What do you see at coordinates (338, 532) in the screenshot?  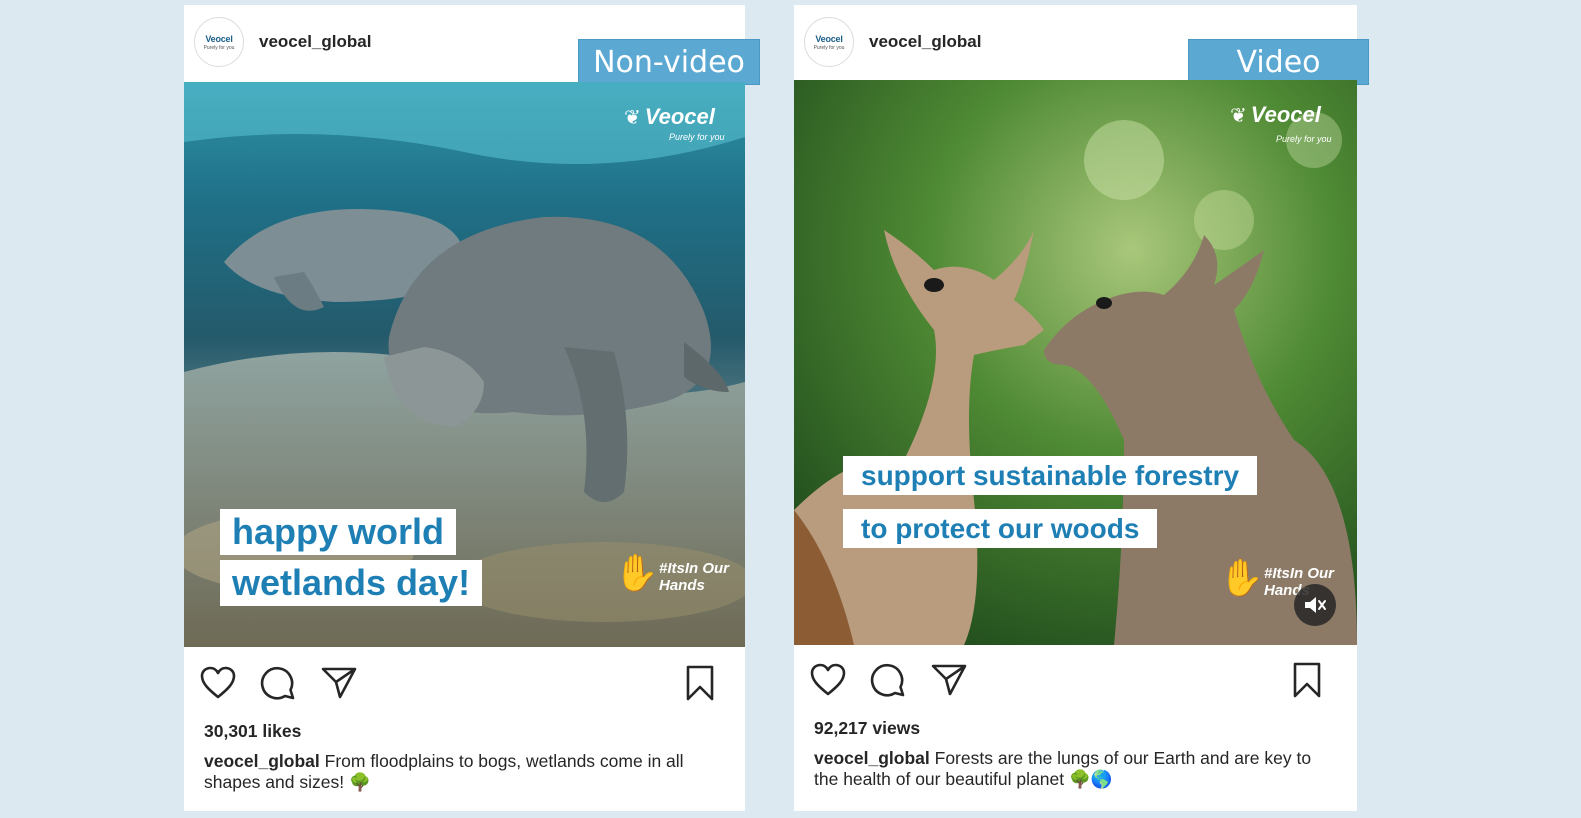 I see `overlay-text-line-1: happy world` at bounding box center [338, 532].